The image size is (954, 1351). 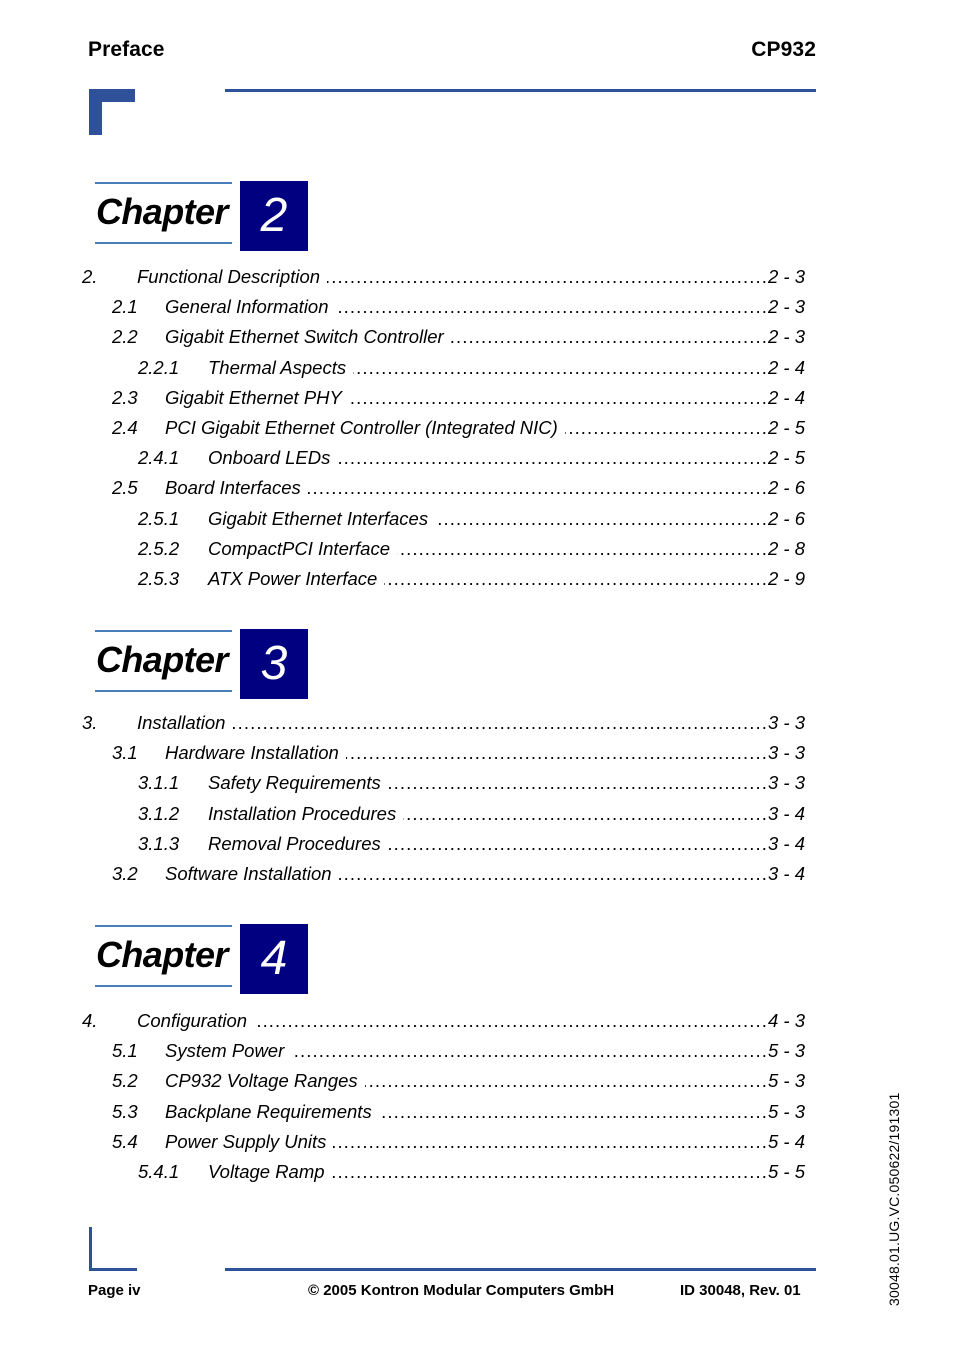 What do you see at coordinates (90, 1021) in the screenshot?
I see `toc-entry-number: 4.` at bounding box center [90, 1021].